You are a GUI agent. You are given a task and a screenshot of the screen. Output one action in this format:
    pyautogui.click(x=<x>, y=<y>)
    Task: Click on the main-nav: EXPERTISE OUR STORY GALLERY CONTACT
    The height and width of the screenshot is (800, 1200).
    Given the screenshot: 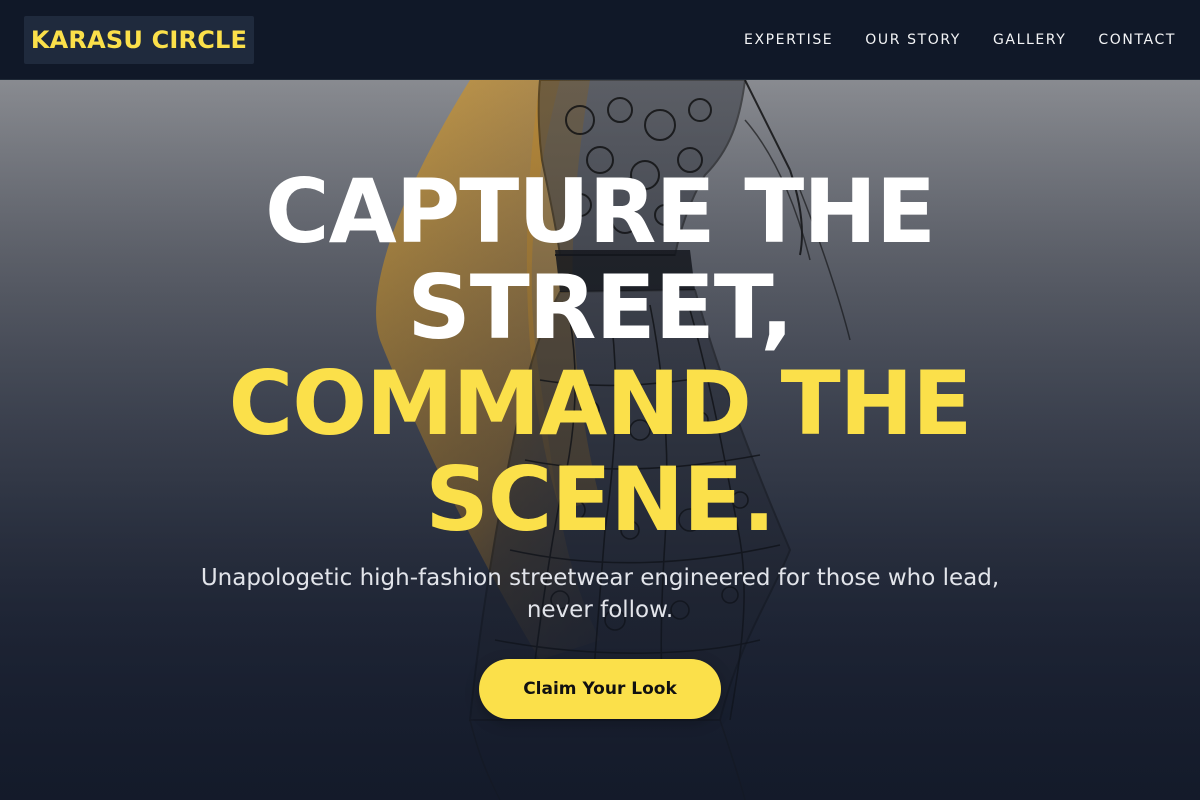 What is the action you would take?
    pyautogui.click(x=960, y=40)
    